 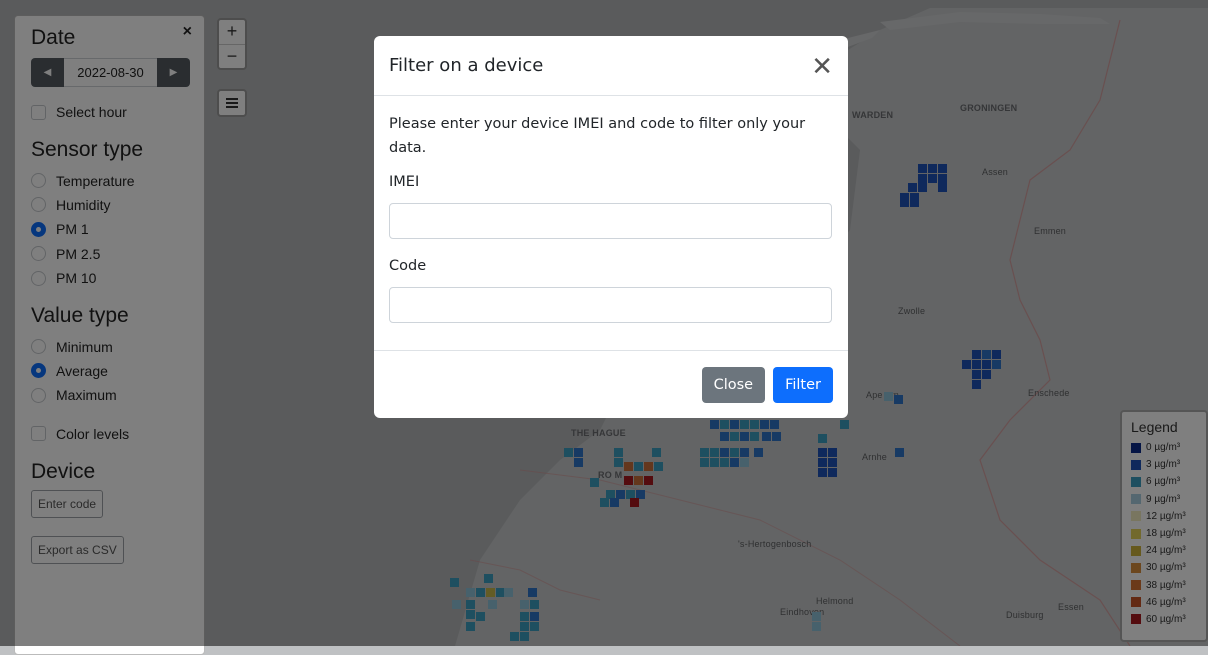 I want to click on modal-title: Filter on a device, so click(x=466, y=65).